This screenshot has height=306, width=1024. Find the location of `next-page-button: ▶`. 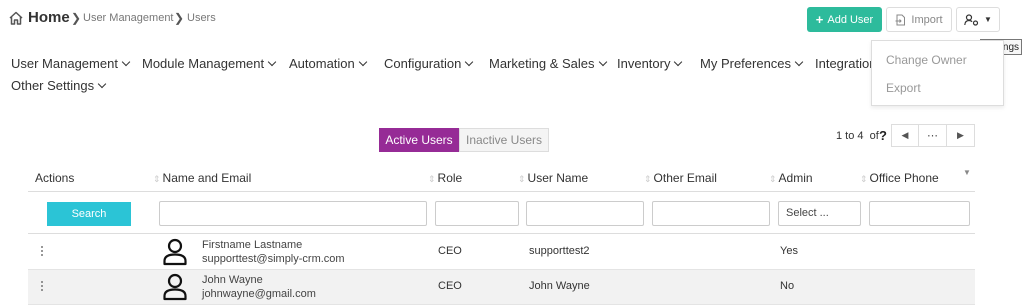

next-page-button: ▶ is located at coordinates (960, 135).